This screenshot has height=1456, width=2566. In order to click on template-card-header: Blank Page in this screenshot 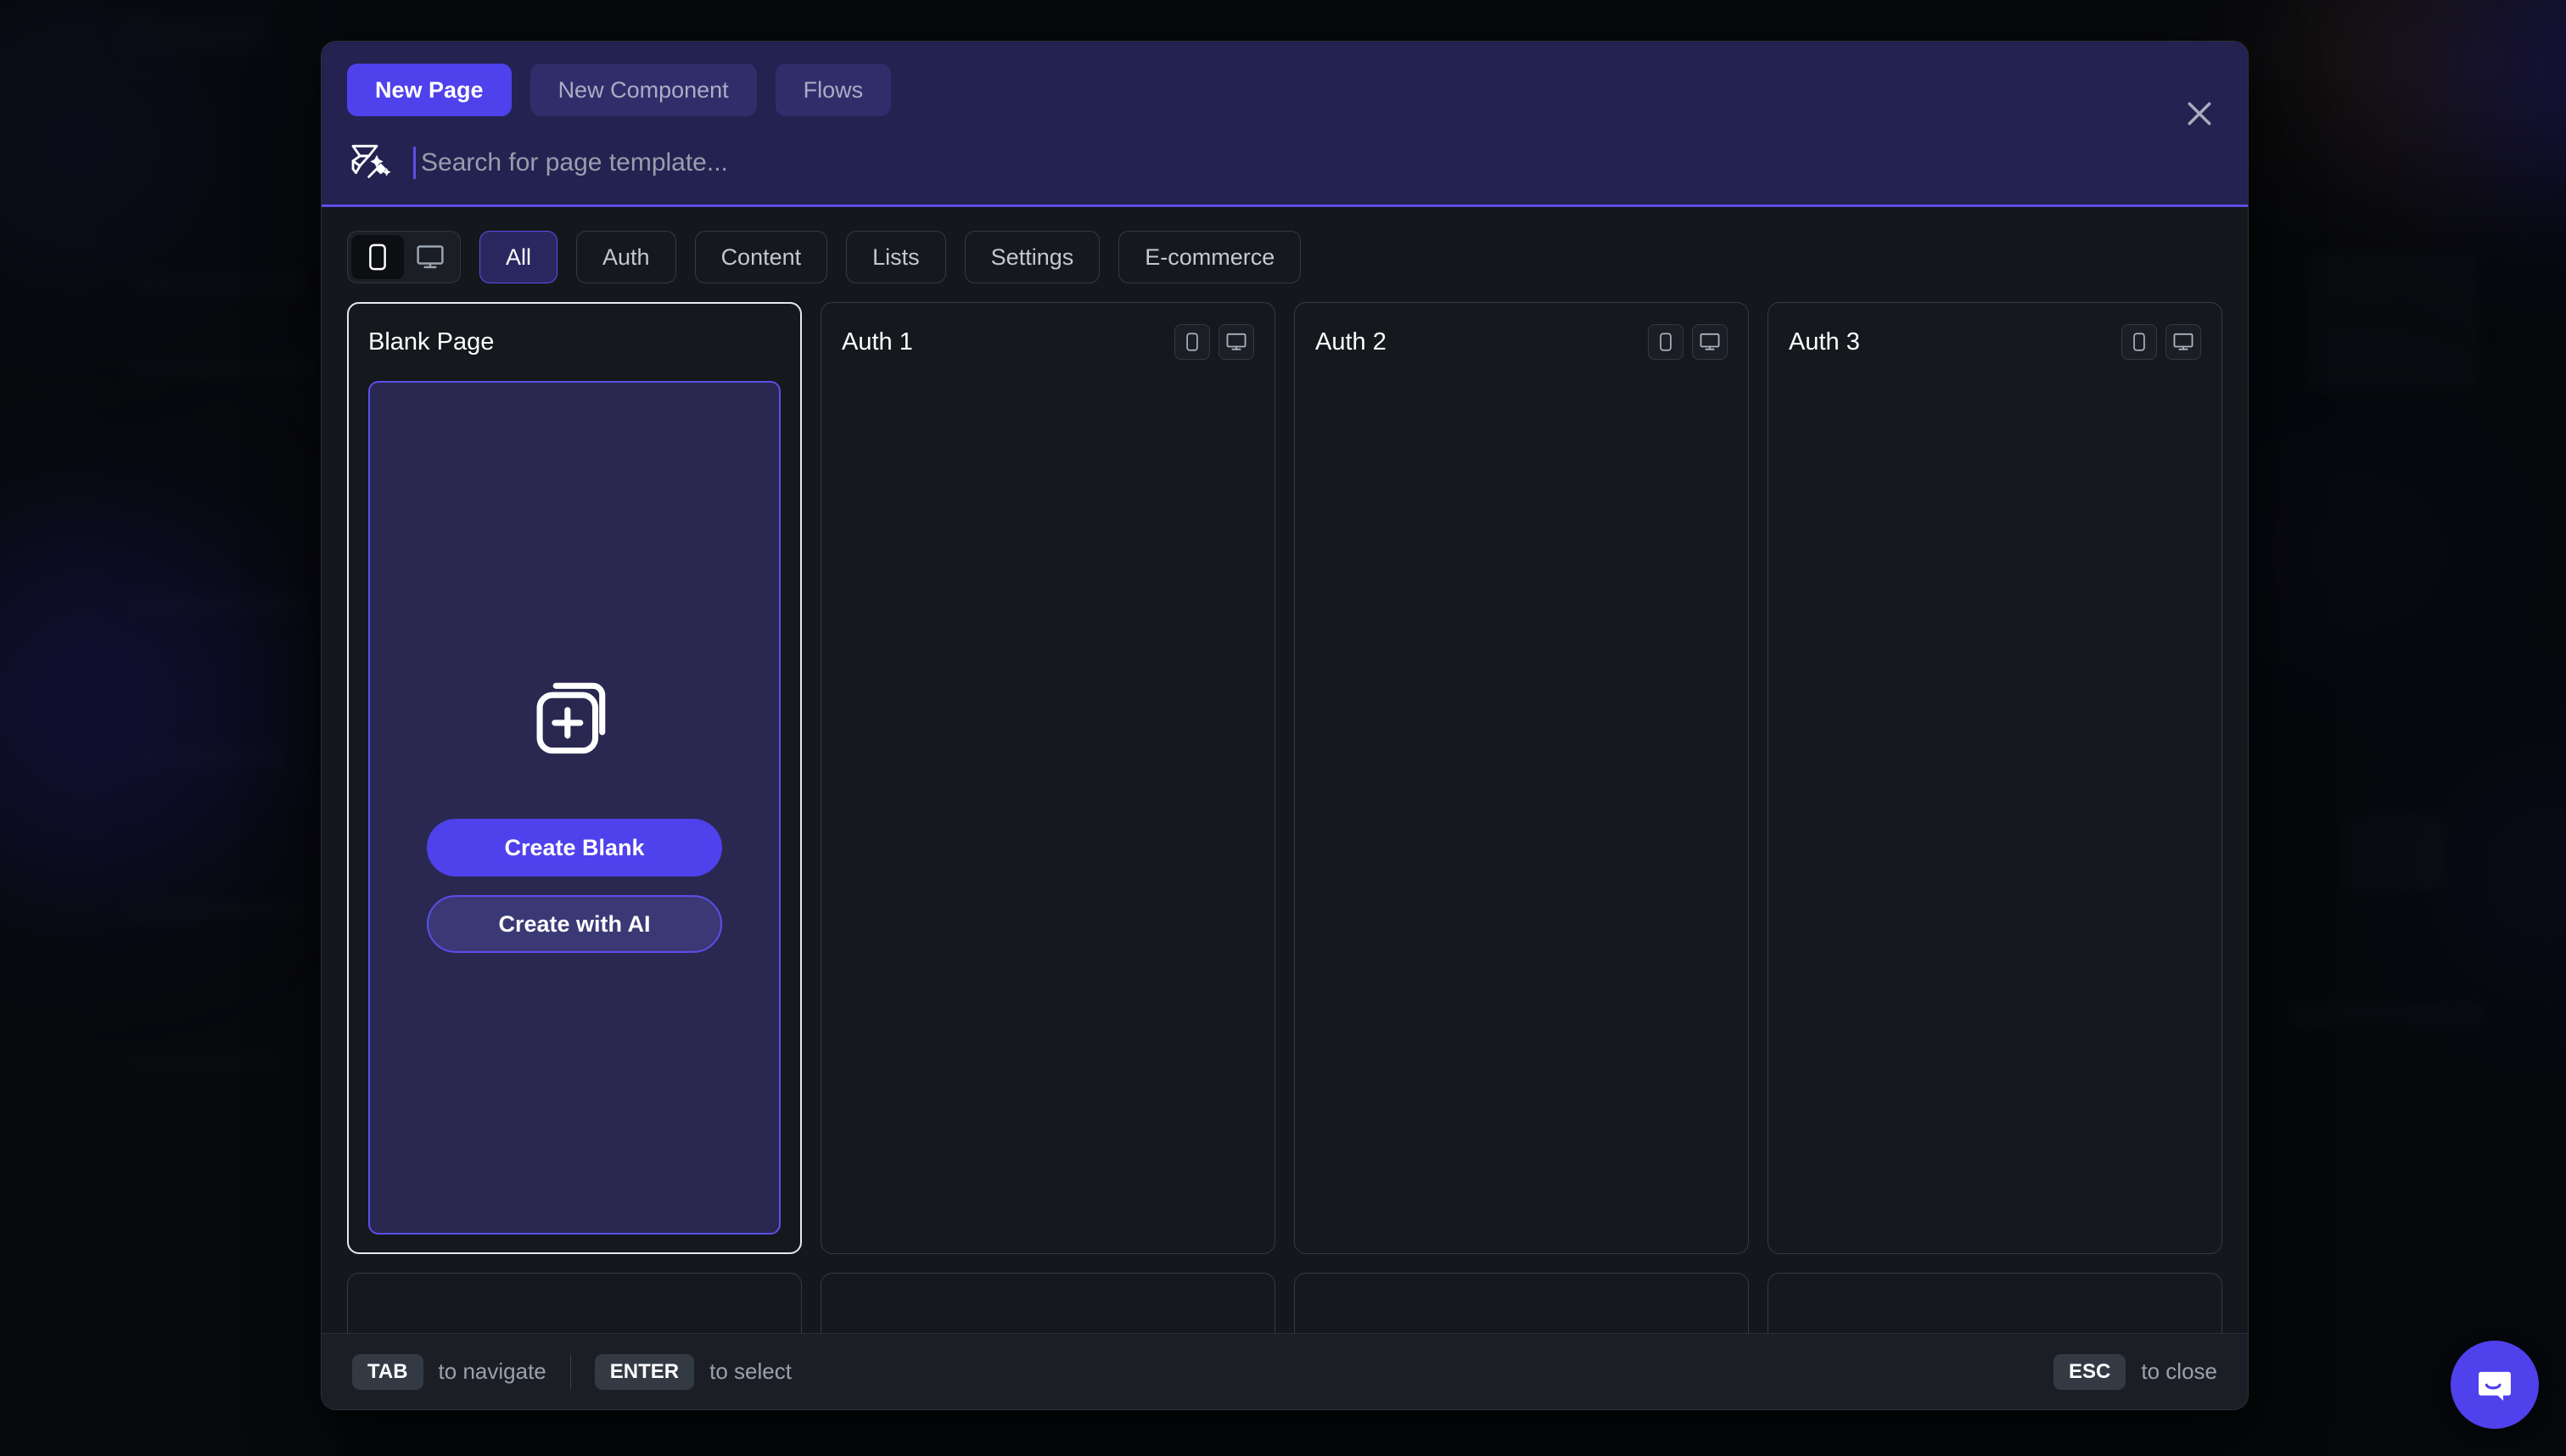, I will do `click(574, 342)`.